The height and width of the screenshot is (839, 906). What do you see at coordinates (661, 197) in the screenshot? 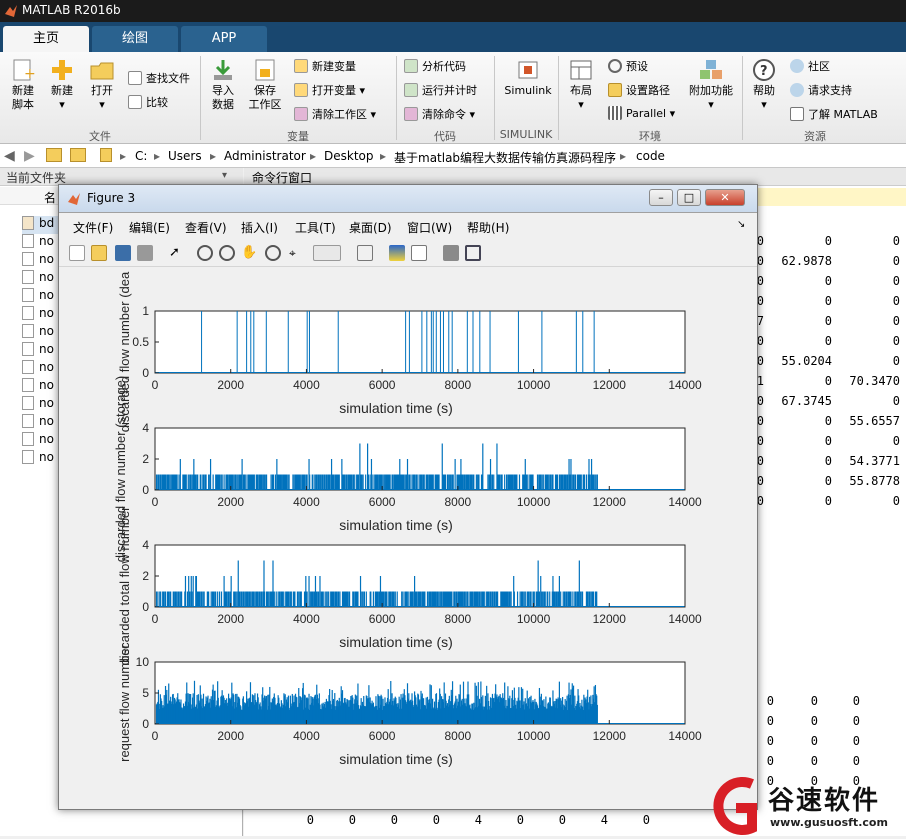
I see `minimize-button: –` at bounding box center [661, 197].